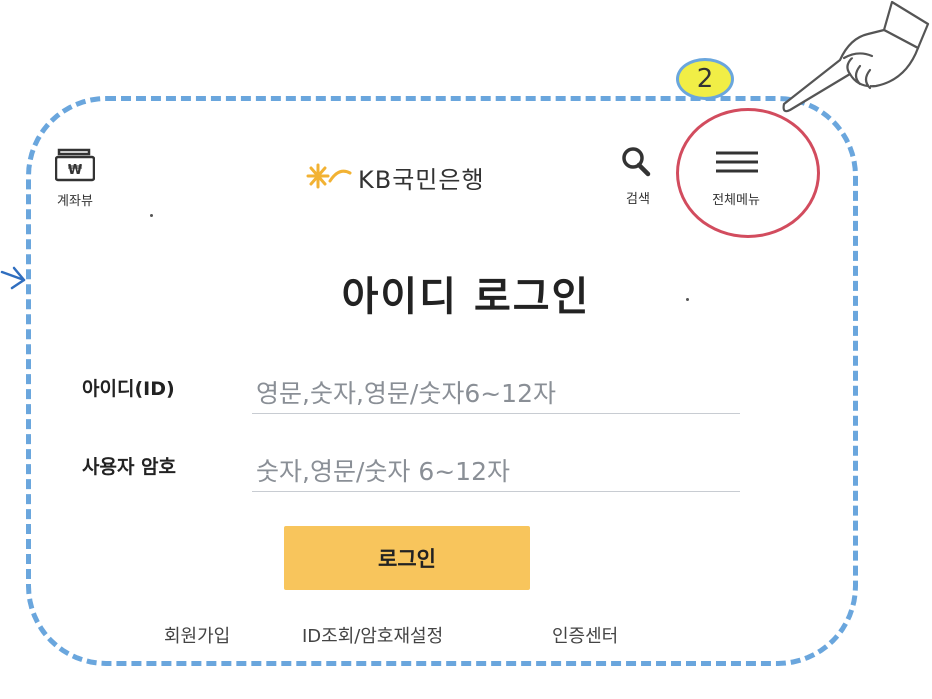 This screenshot has height=699, width=932. What do you see at coordinates (129, 467) in the screenshot?
I see `password-field-label: 사용자 암호` at bounding box center [129, 467].